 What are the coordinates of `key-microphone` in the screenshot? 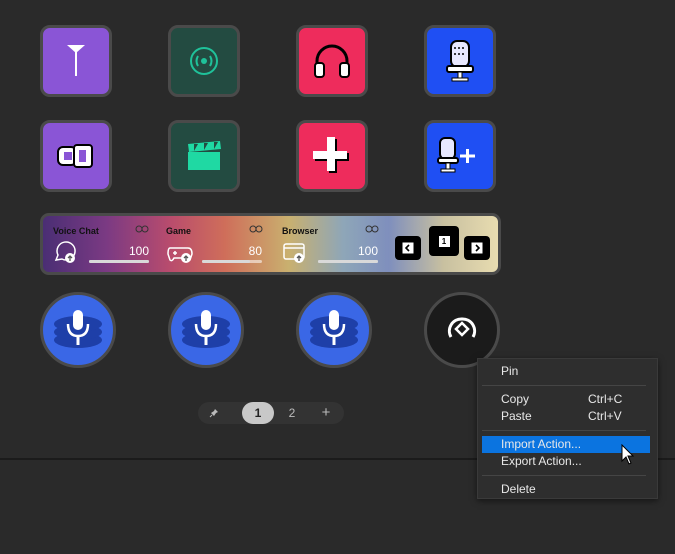 It's located at (460, 61).